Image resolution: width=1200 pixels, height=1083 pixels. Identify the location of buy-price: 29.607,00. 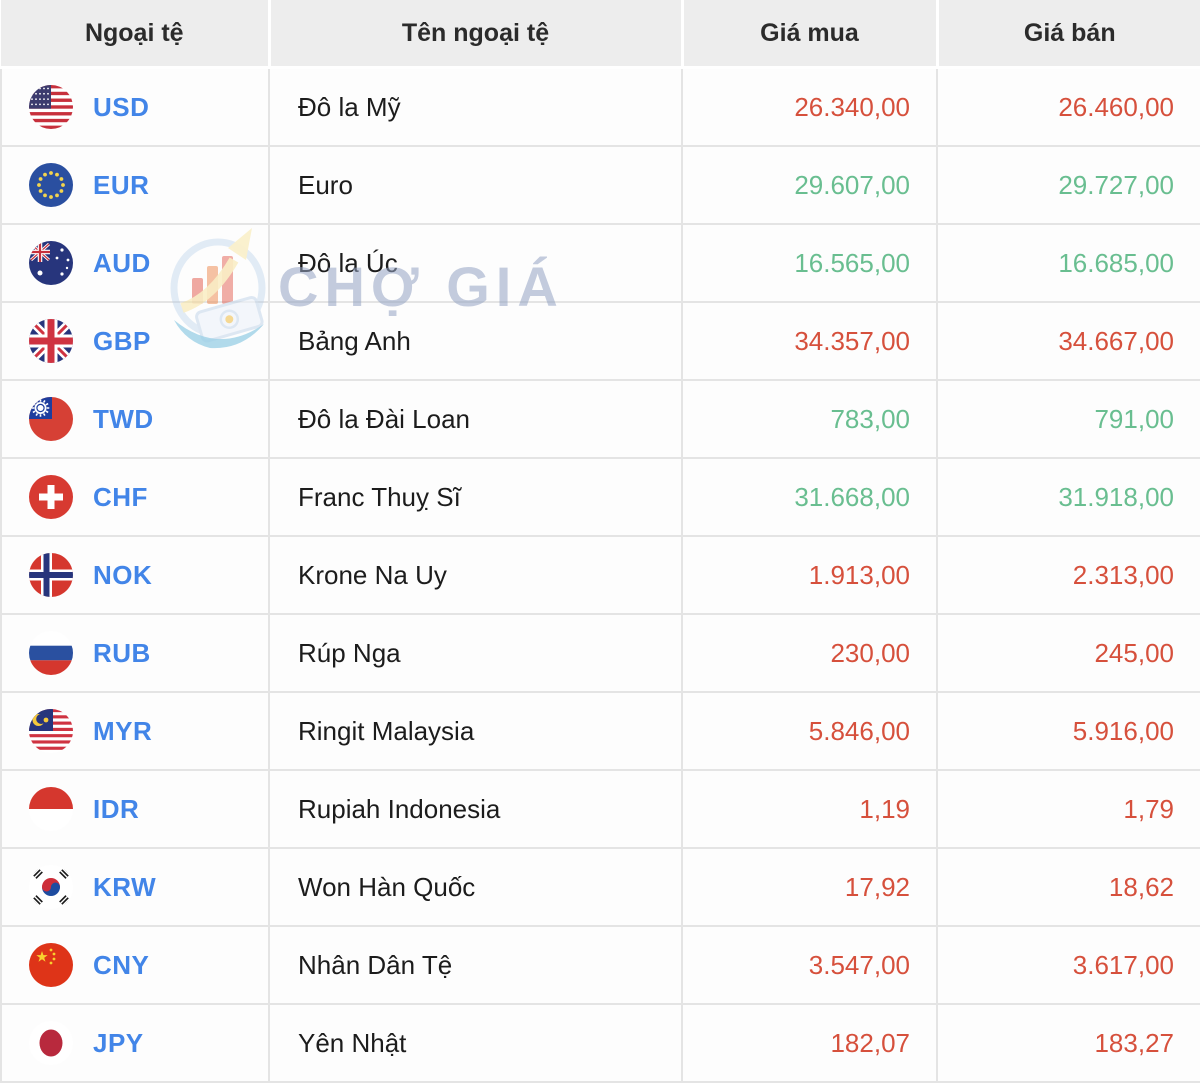
(809, 185).